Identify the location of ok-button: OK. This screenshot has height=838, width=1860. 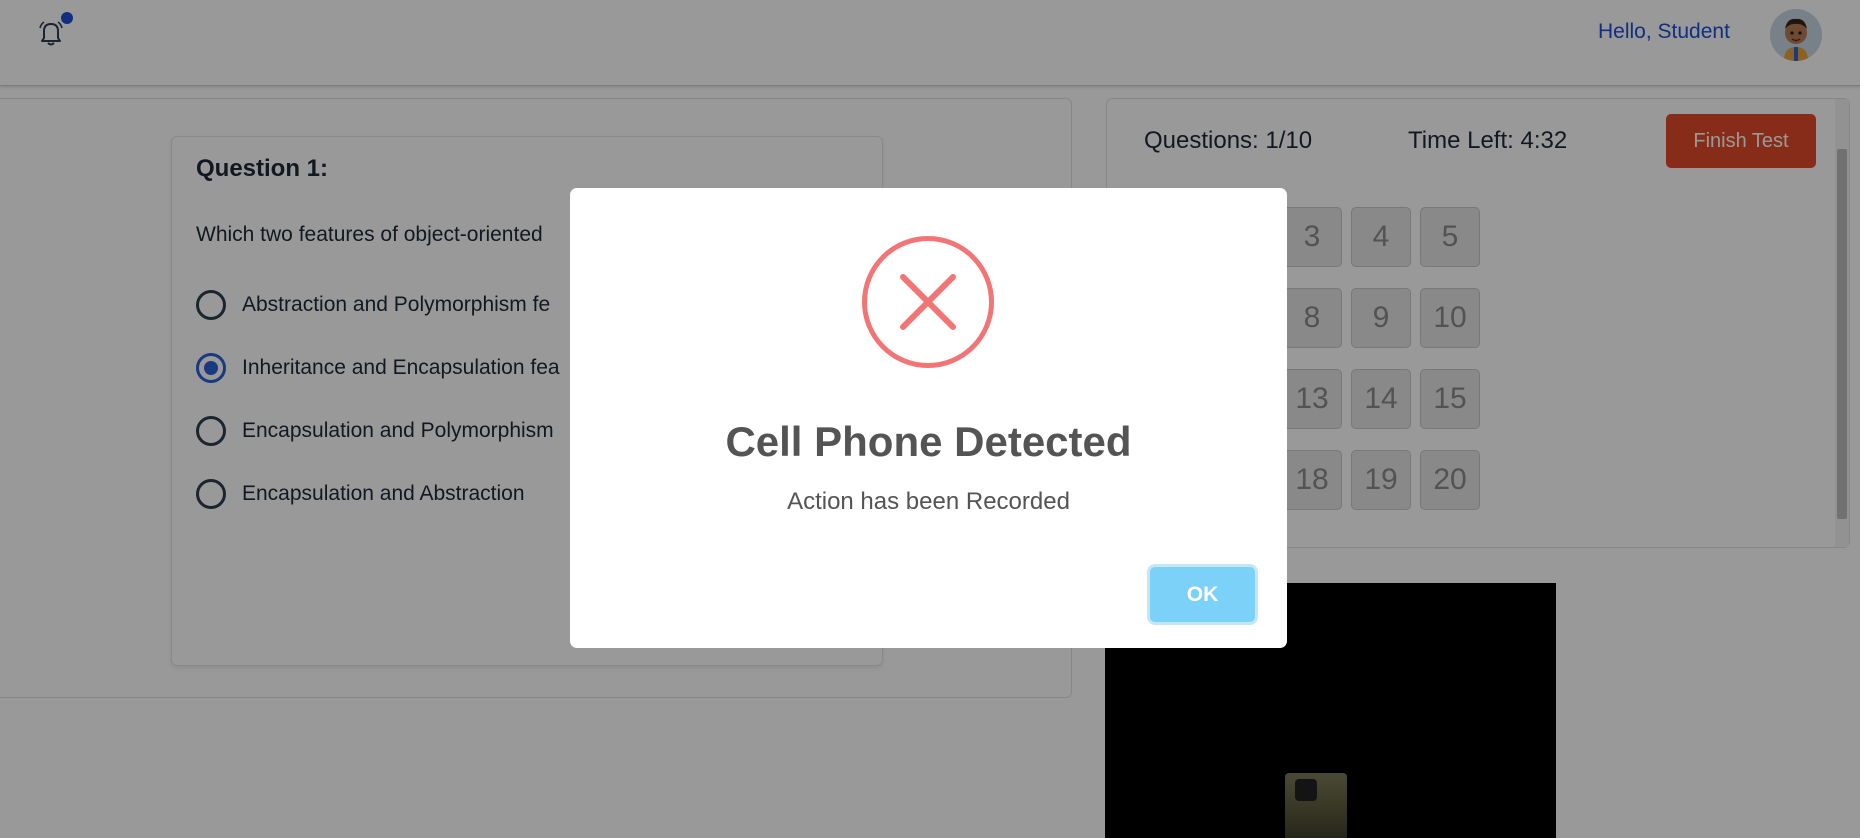
(1202, 594).